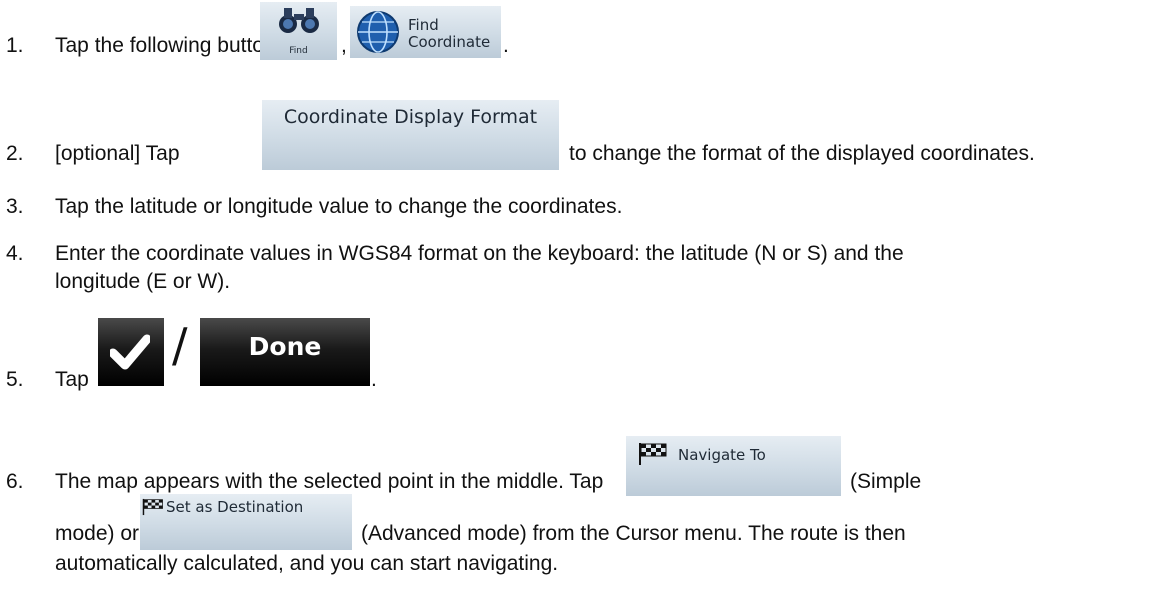 Image resolution: width=1159 pixels, height=590 pixels. What do you see at coordinates (246, 522) in the screenshot?
I see `set-as-destination-button: Set as Destination` at bounding box center [246, 522].